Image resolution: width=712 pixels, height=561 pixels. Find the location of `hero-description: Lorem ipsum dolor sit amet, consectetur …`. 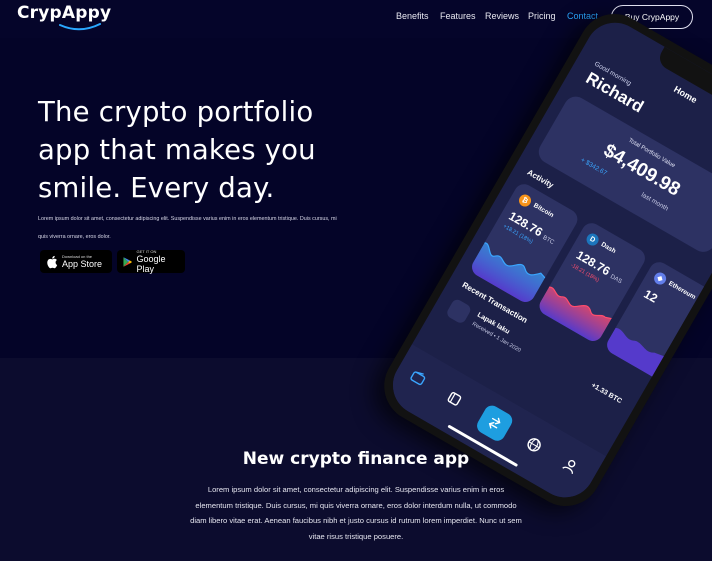

hero-description: Lorem ipsum dolor sit amet, consectetur … is located at coordinates (187, 228).